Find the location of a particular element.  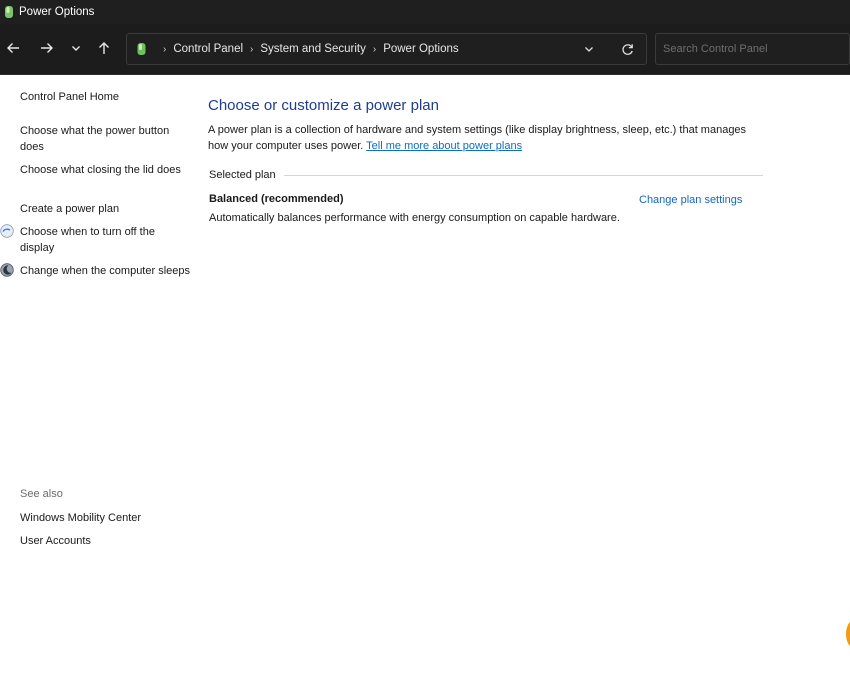

back-button is located at coordinates (13, 48).